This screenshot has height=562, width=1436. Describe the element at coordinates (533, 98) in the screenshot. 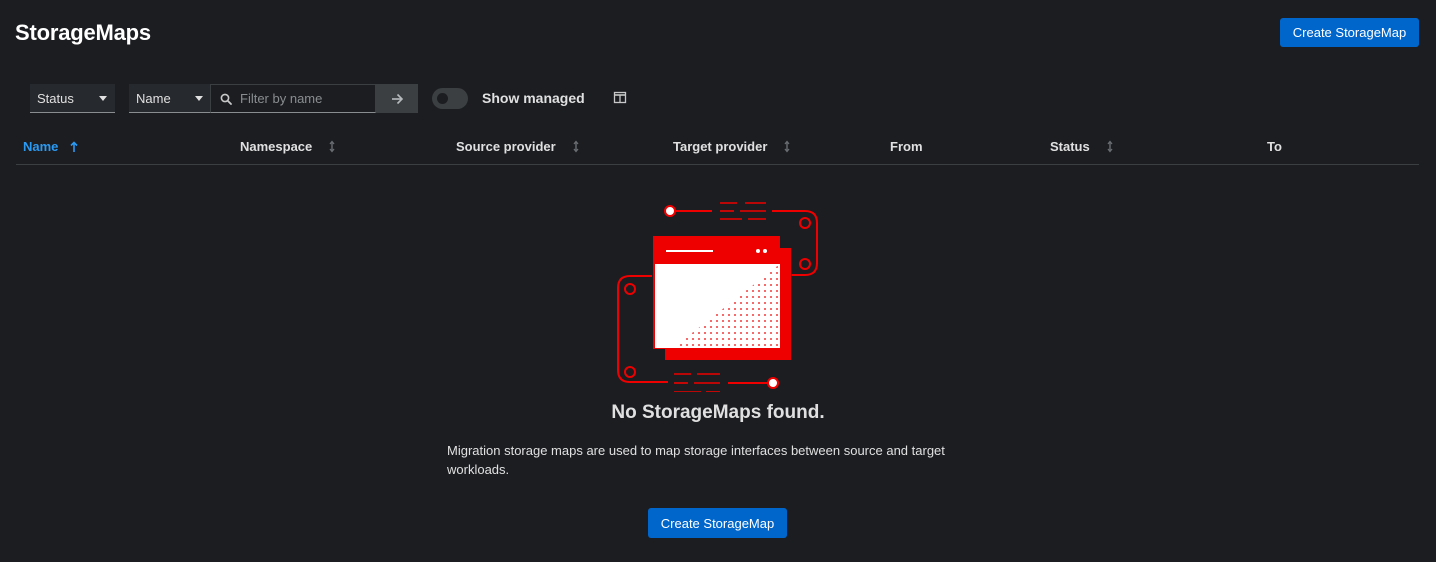

I see `show-managed-label: Show managed` at that location.